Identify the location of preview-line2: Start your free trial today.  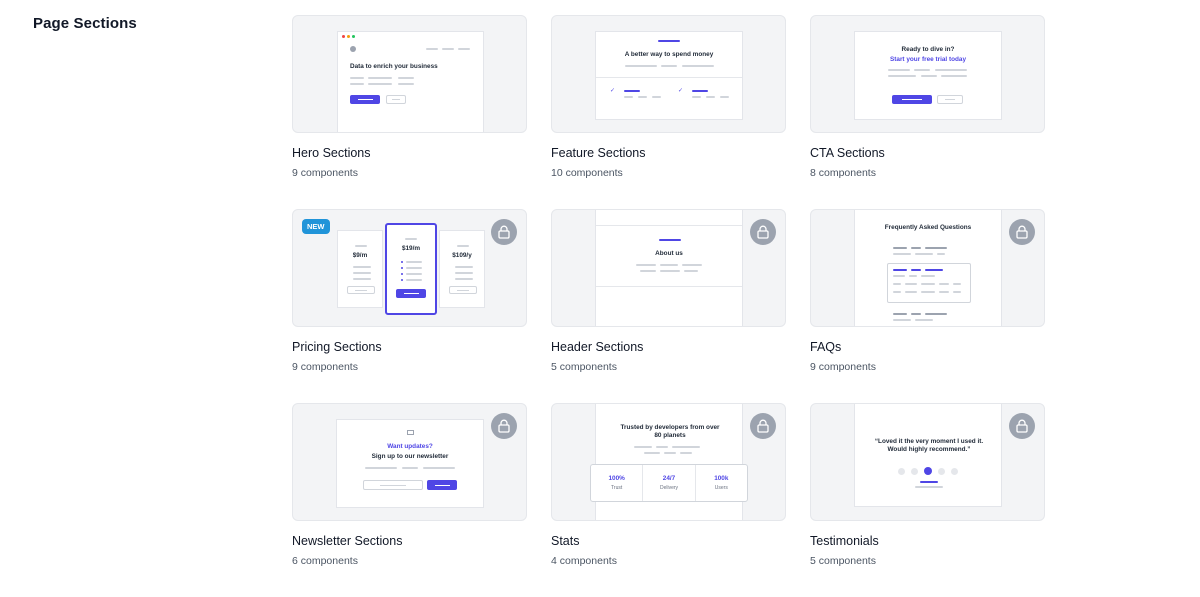
(928, 59).